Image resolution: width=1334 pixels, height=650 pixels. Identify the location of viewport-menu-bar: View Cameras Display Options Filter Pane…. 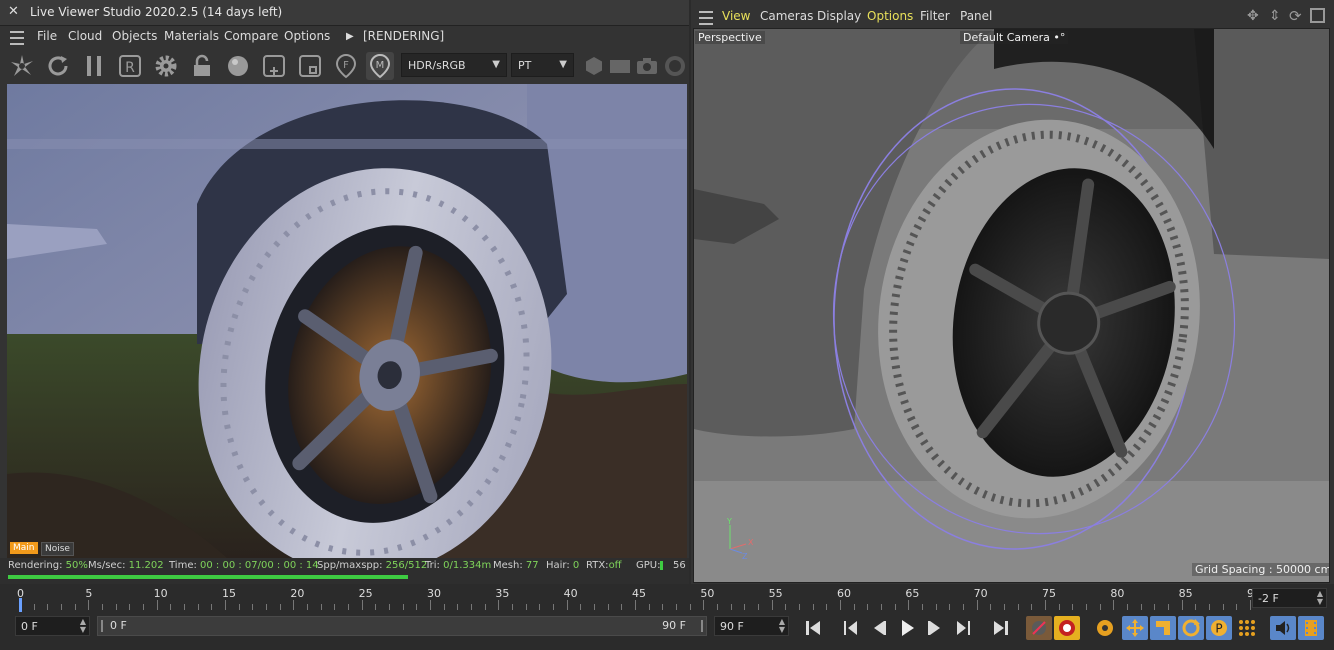
(1012, 17).